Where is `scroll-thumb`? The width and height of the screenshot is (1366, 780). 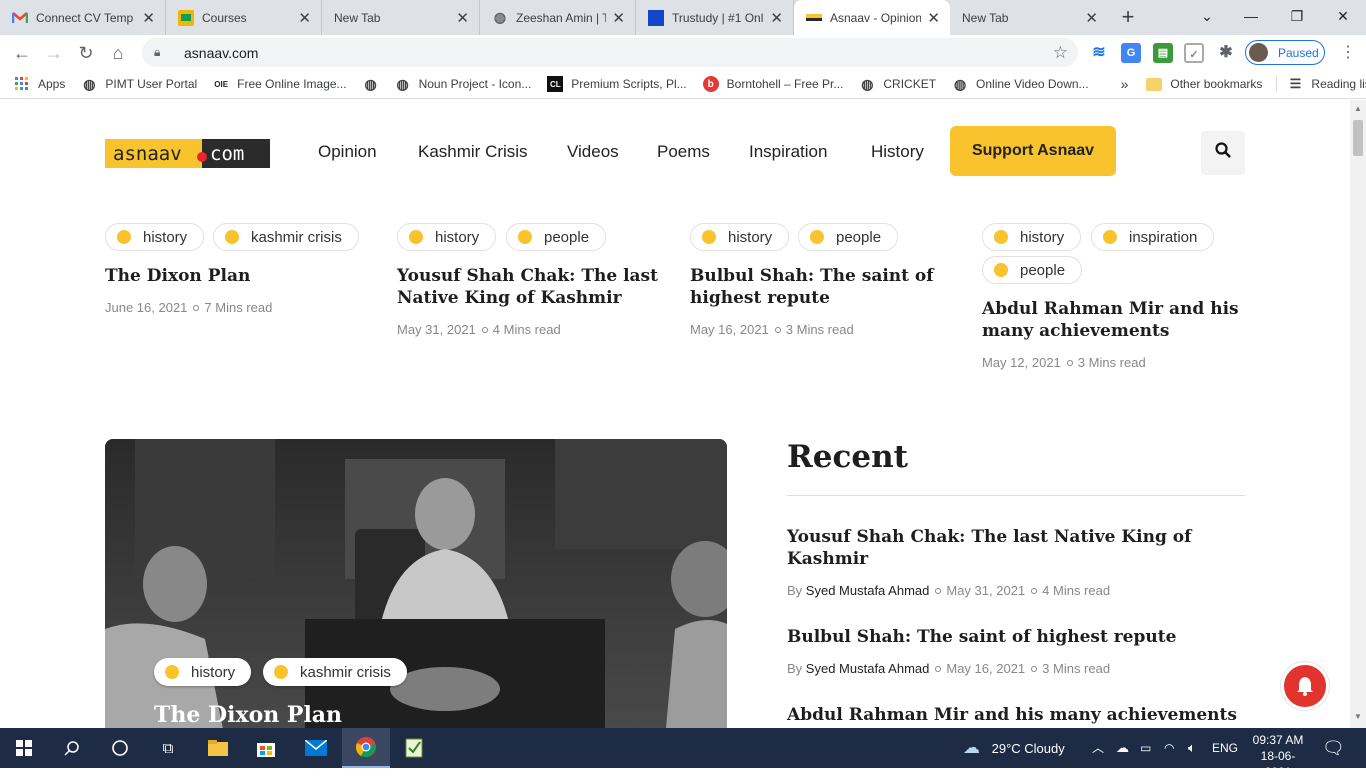
scroll-thumb is located at coordinates (1358, 138).